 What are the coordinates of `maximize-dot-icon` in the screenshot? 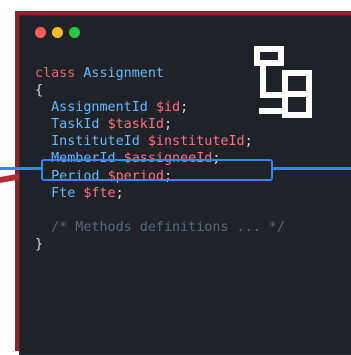 It's located at (74, 32).